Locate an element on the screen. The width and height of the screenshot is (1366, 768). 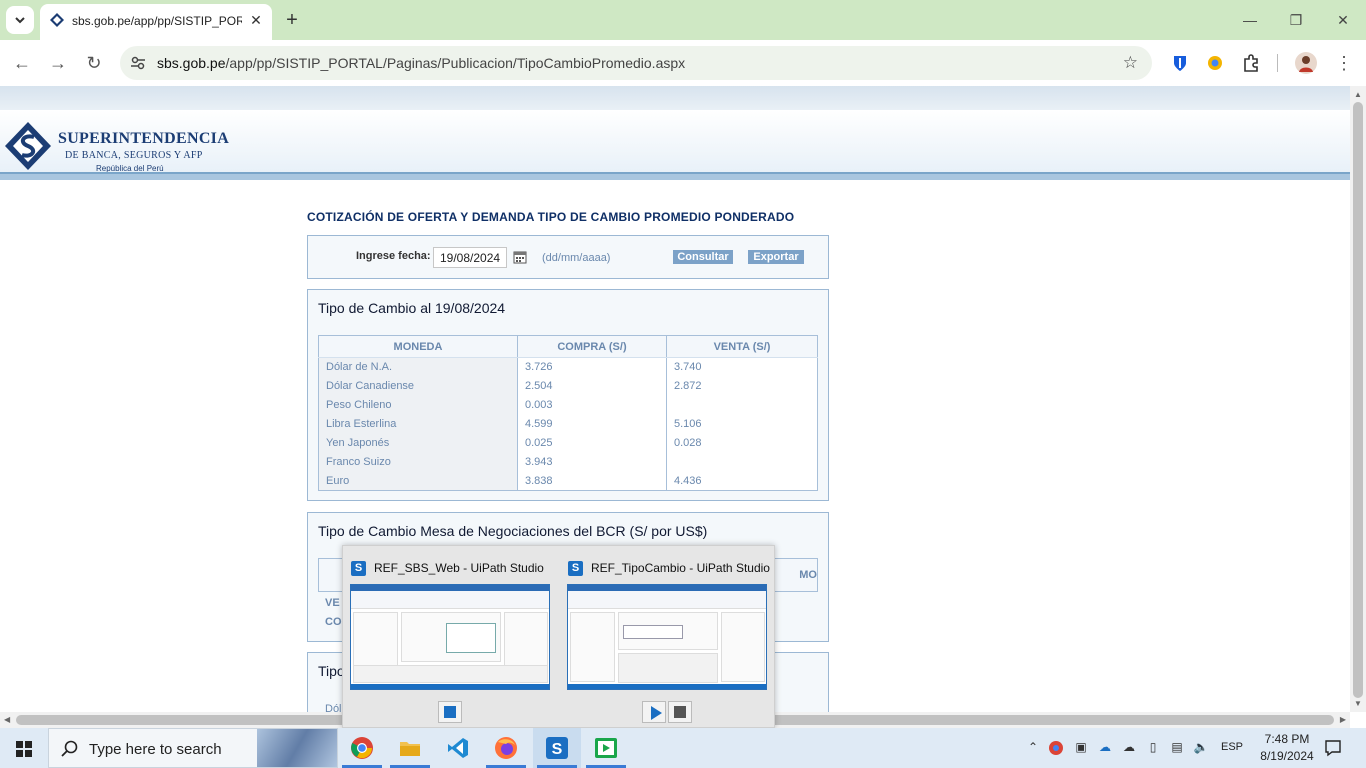
browser-tab: sbs.gob.pe/app/pp/SISTIP_POR ✕ is located at coordinates (156, 22).